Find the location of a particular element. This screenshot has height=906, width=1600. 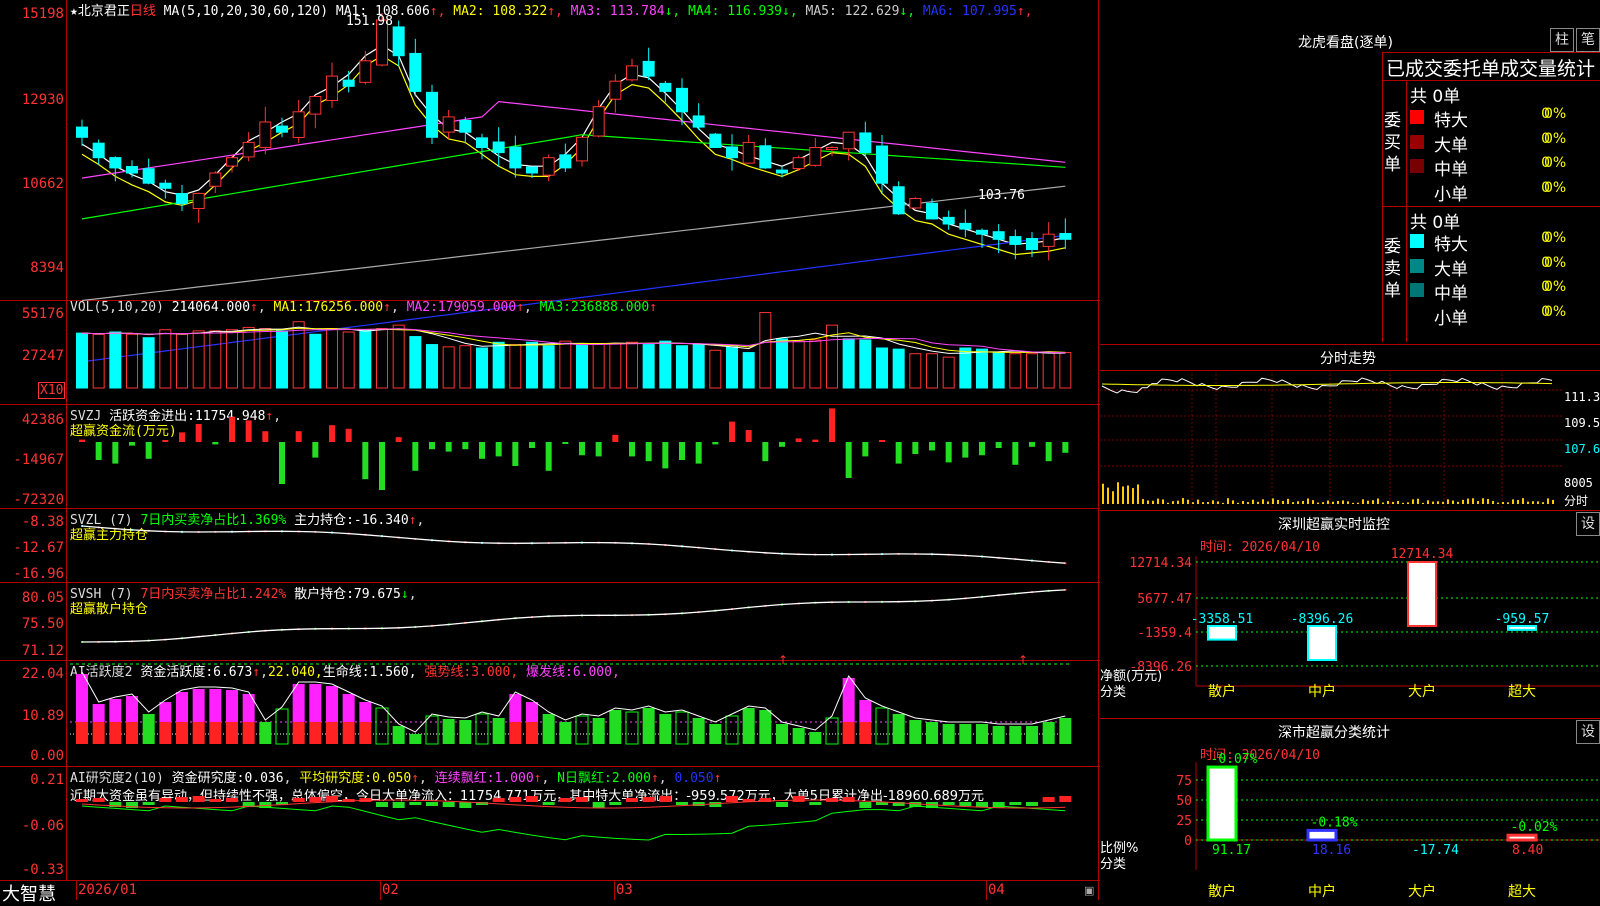

svzj-chart is located at coordinates (583, 456).